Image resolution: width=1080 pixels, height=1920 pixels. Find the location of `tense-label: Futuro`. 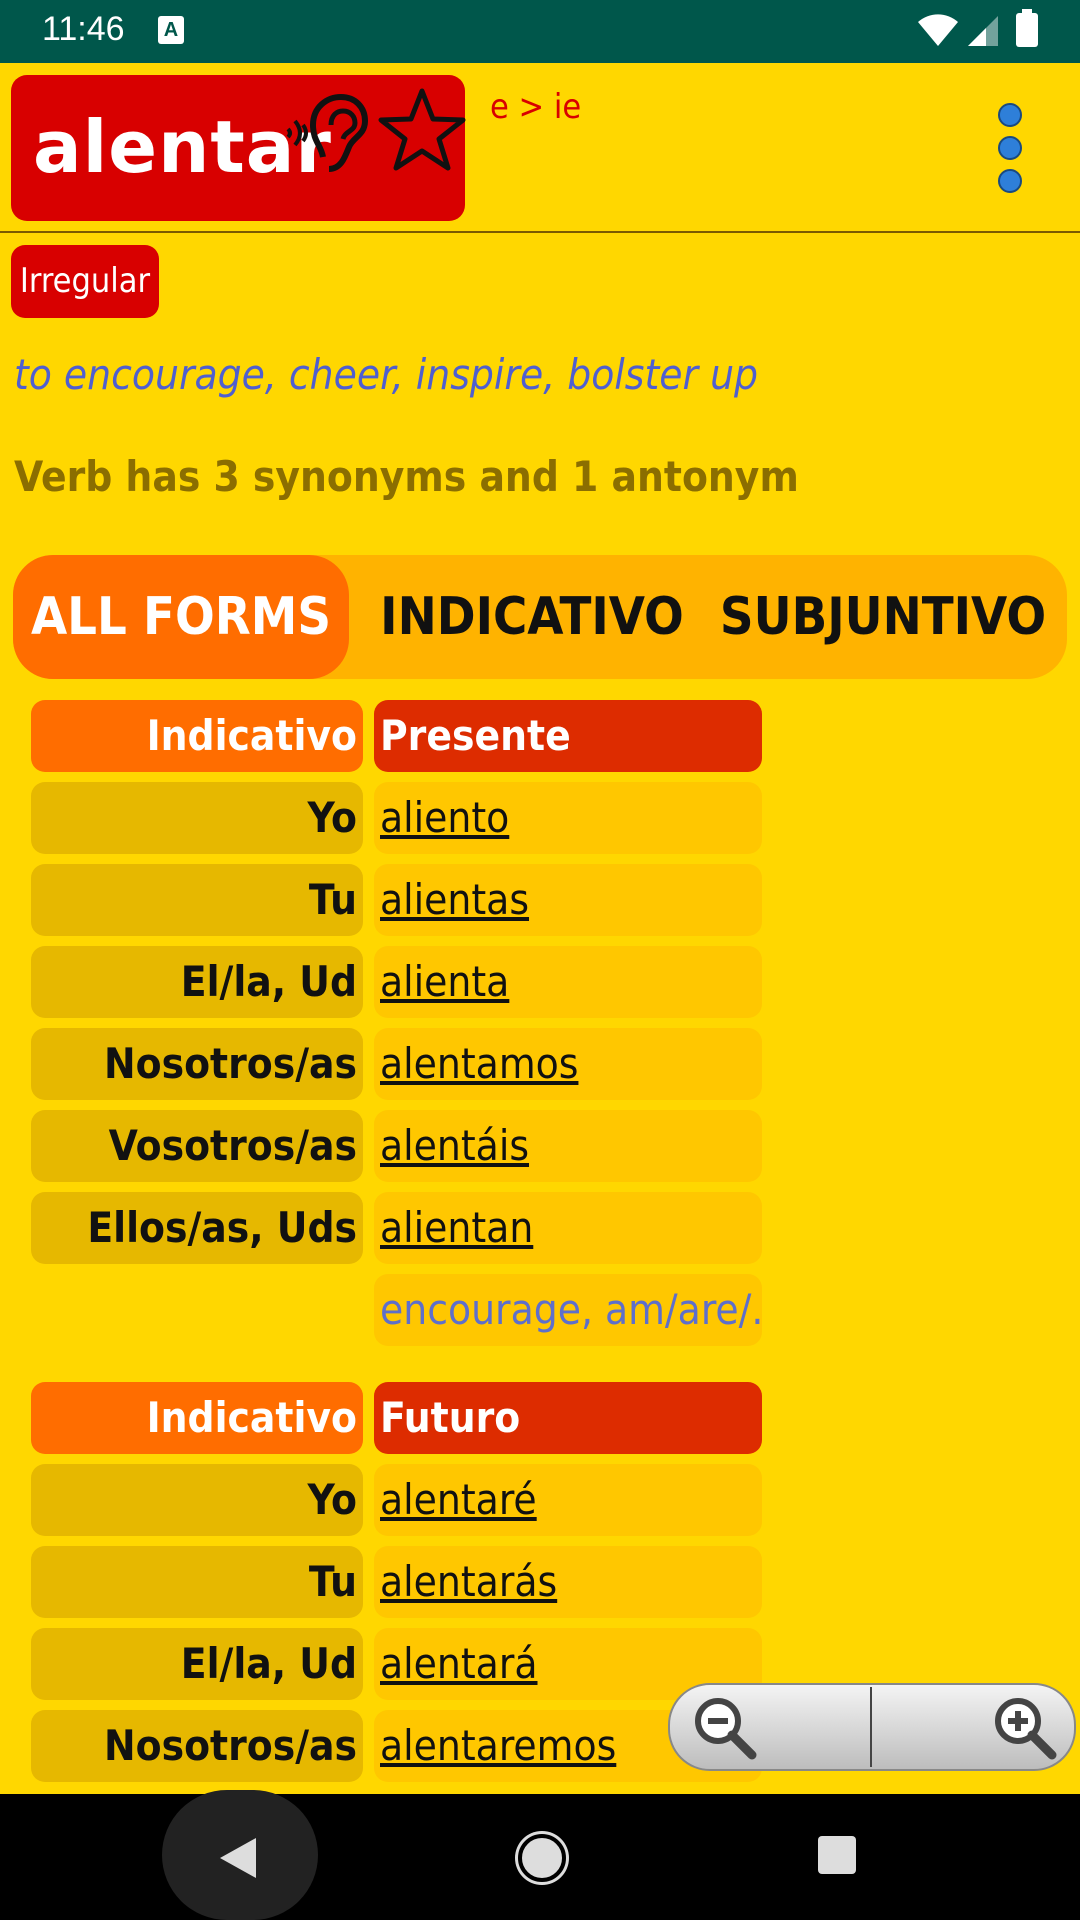

tense-label: Futuro is located at coordinates (568, 1418).